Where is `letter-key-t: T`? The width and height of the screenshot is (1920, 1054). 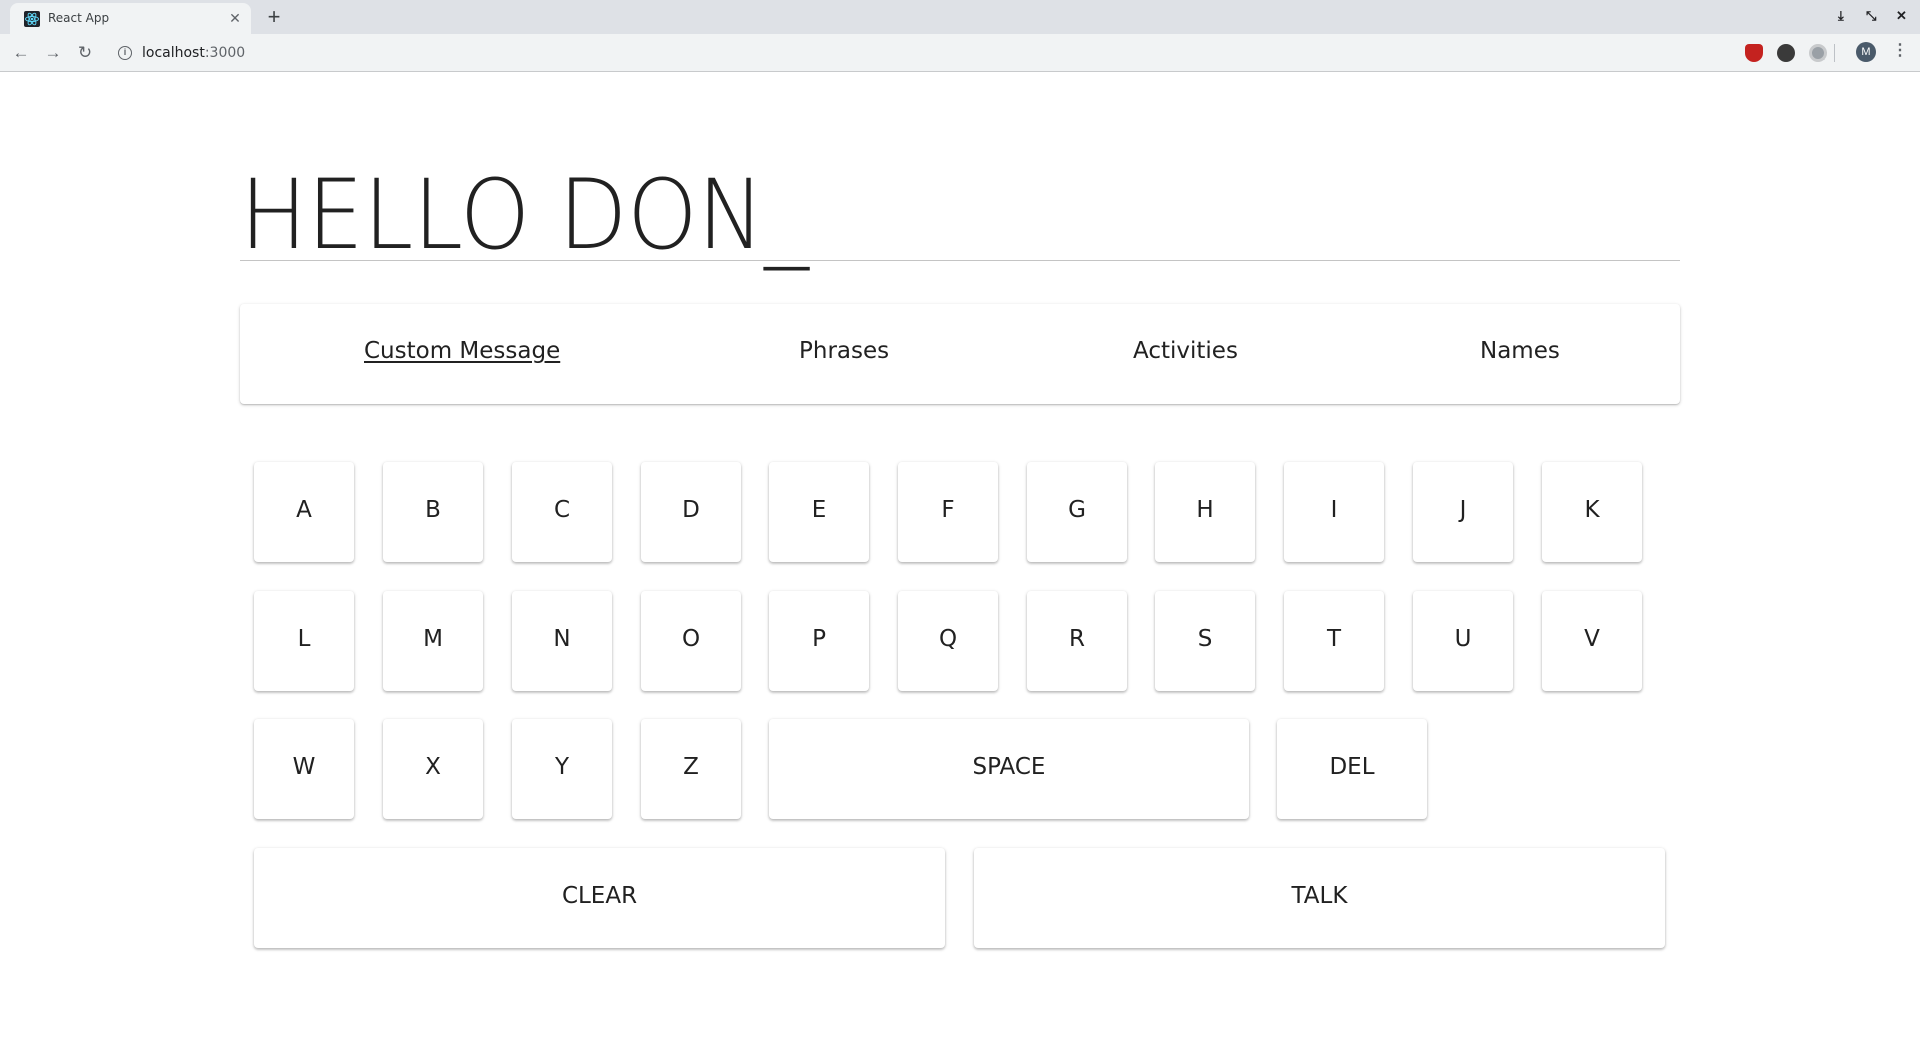 letter-key-t: T is located at coordinates (1334, 641).